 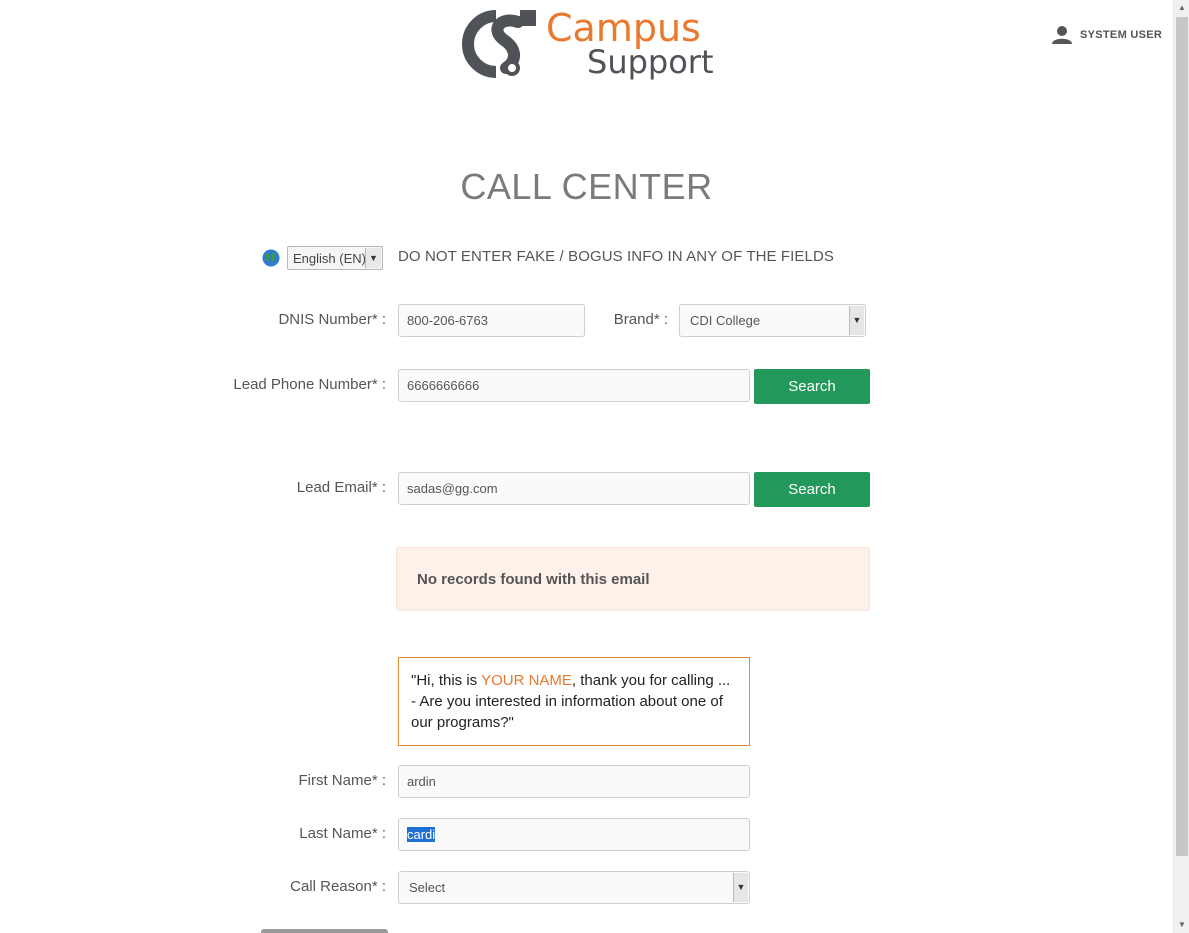 I want to click on page-title: CALL CENTER, so click(x=586, y=186).